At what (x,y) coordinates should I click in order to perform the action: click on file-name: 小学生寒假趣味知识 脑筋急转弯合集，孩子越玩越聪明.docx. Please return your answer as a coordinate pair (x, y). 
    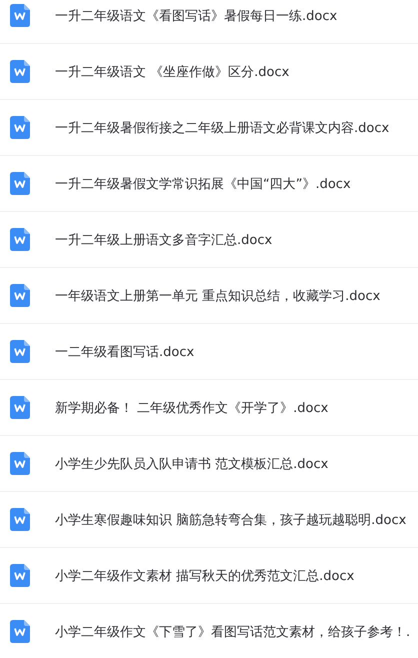
    Looking at the image, I should click on (230, 519).